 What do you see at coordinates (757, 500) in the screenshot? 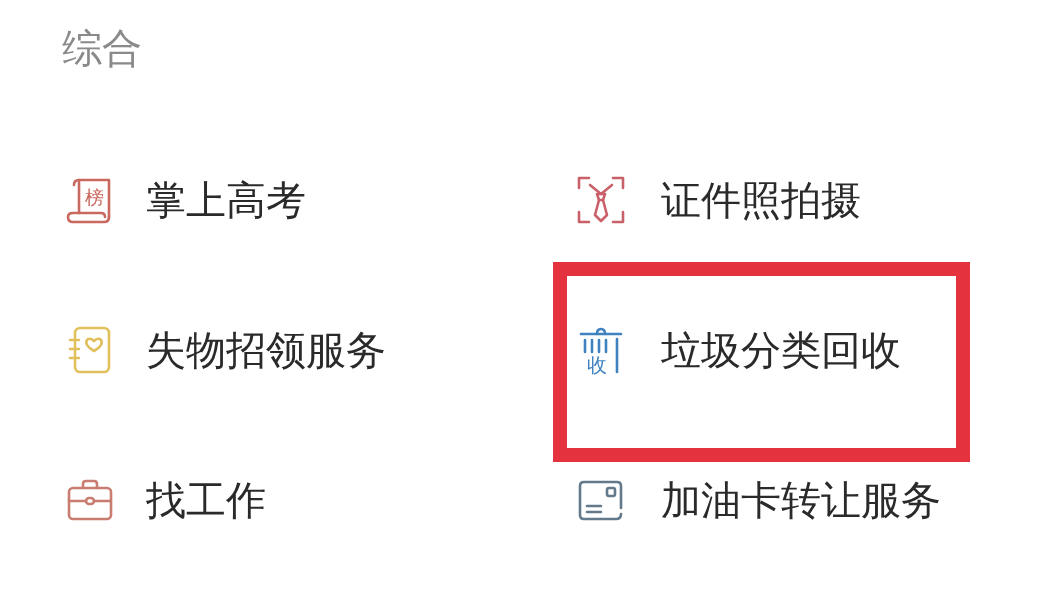
I see `service-item: 加油卡转让服务` at bounding box center [757, 500].